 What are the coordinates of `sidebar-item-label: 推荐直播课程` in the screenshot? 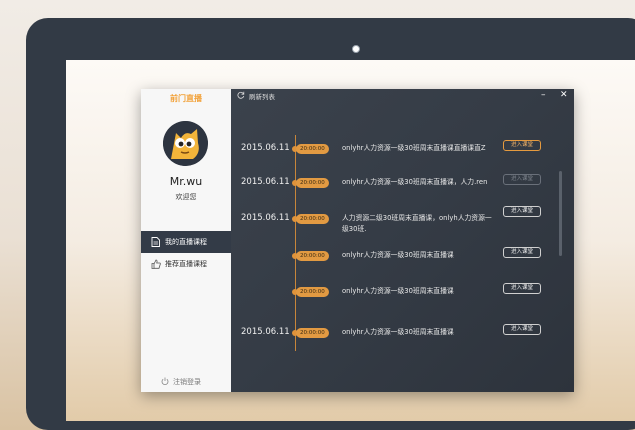 It's located at (186, 264).